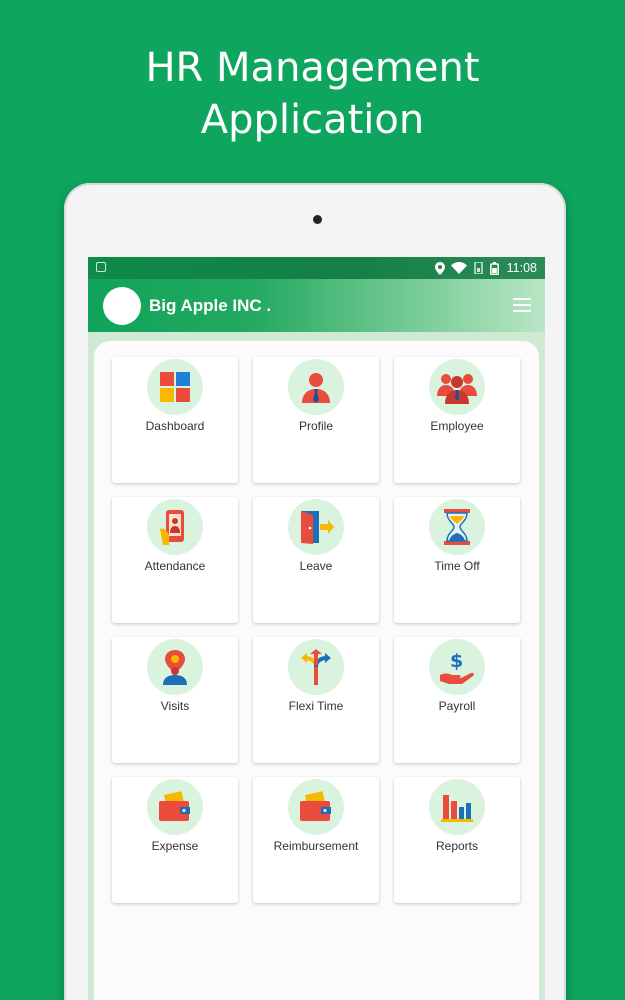 This screenshot has width=625, height=1000. What do you see at coordinates (312, 120) in the screenshot?
I see `promo-title-line2: Application` at bounding box center [312, 120].